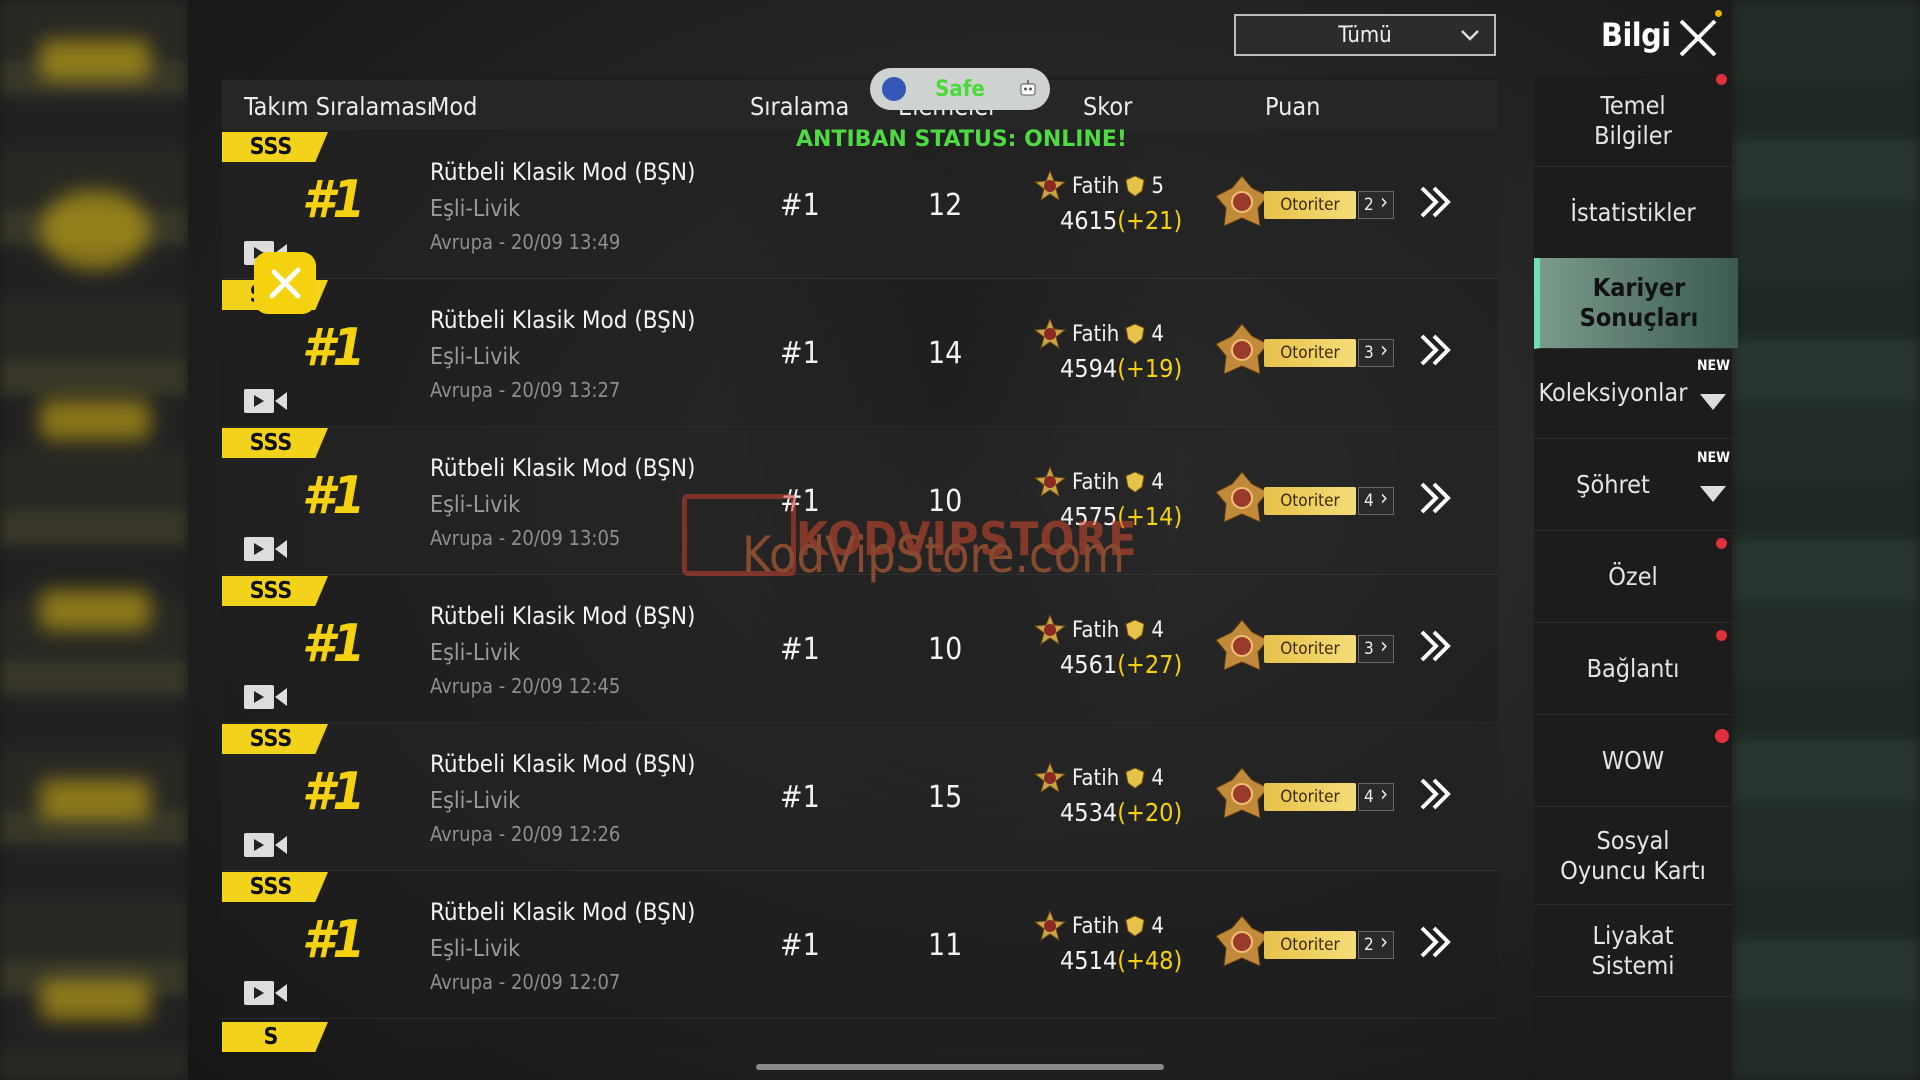 The image size is (1920, 1080). Describe the element at coordinates (1028, 88) in the screenshot. I see `robot-icon` at that location.